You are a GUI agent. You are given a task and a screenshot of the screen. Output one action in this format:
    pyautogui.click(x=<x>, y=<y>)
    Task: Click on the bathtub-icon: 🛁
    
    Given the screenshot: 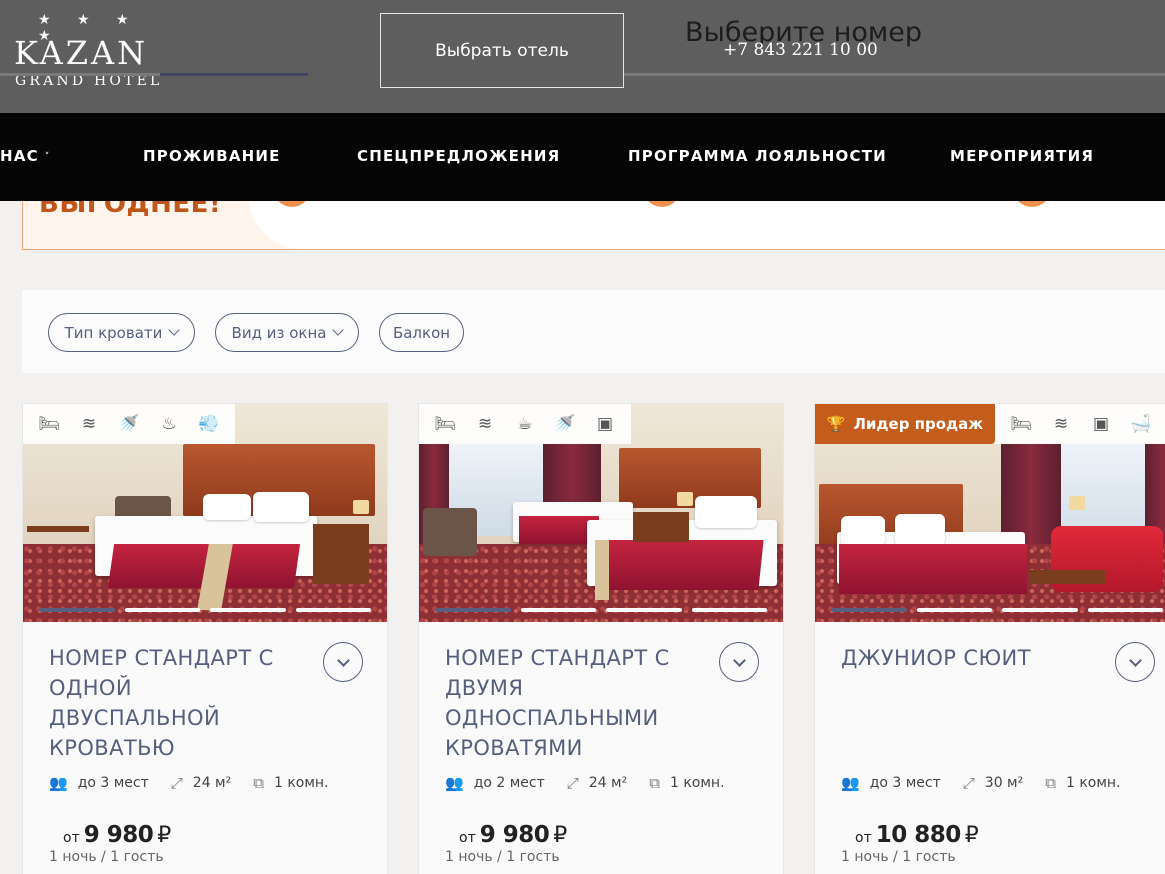 What is the action you would take?
    pyautogui.click(x=1141, y=424)
    